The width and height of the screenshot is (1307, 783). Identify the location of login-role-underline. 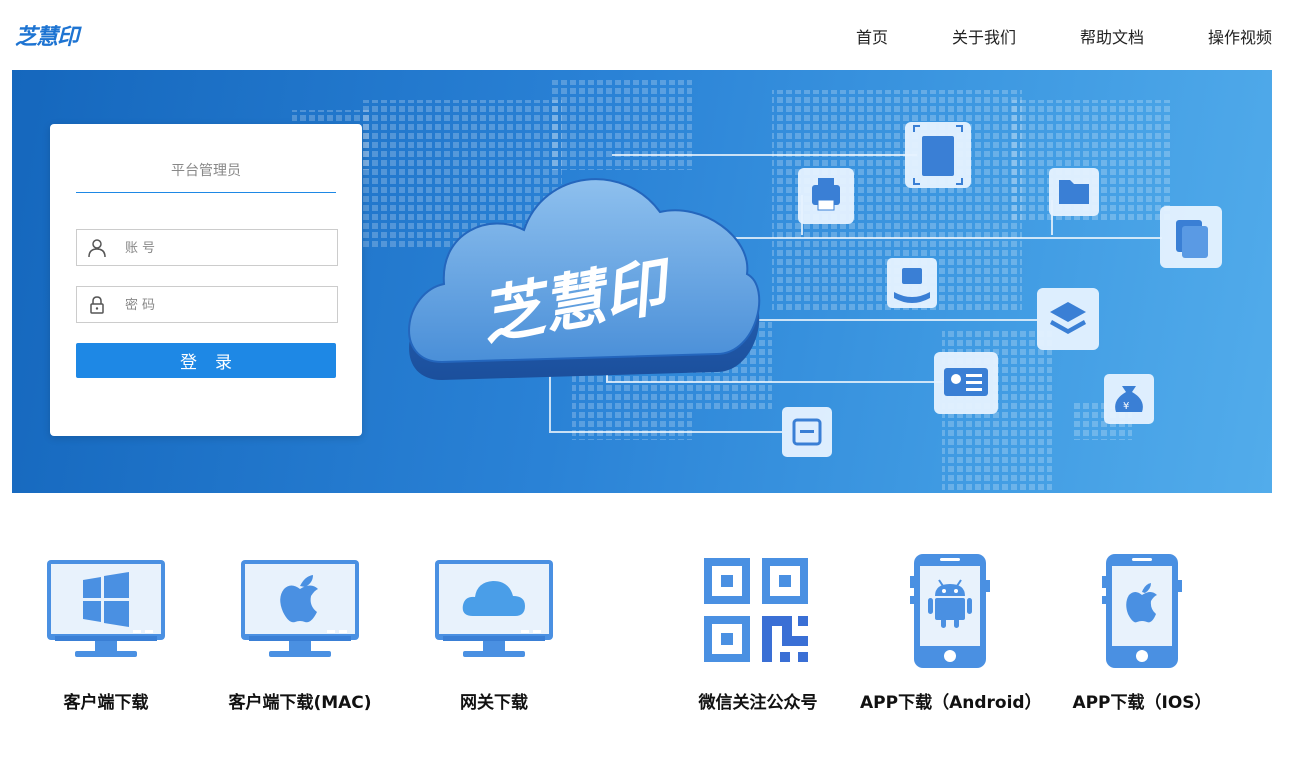
(206, 192).